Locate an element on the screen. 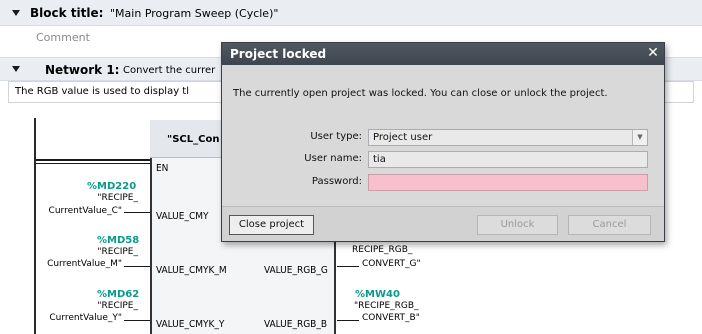 The width and height of the screenshot is (702, 334). output-symbol: RECIPE_RGB_ is located at coordinates (392, 250).